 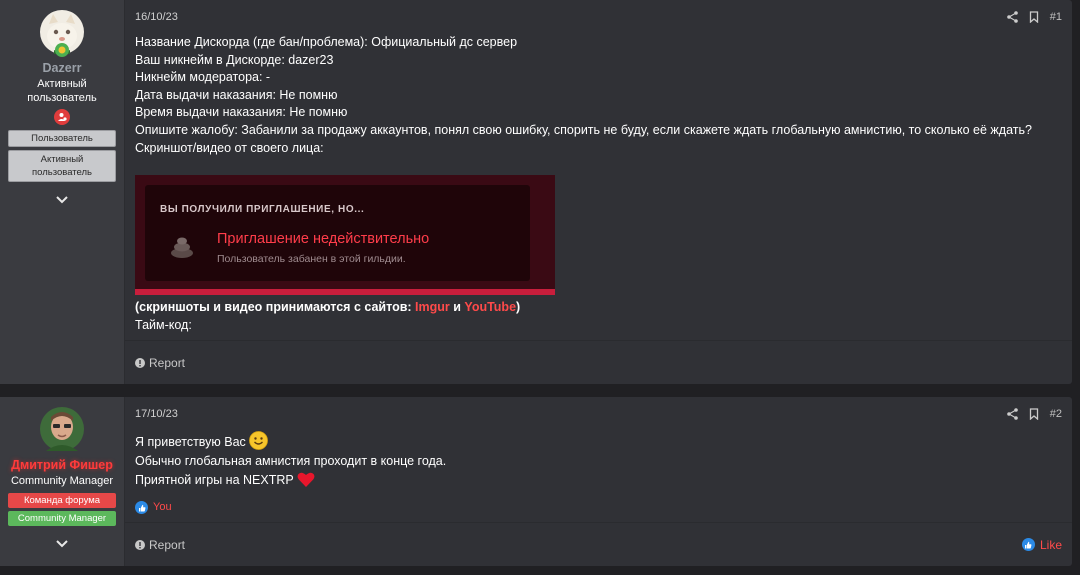 I want to click on badge-user: Пользователь, so click(x=62, y=138).